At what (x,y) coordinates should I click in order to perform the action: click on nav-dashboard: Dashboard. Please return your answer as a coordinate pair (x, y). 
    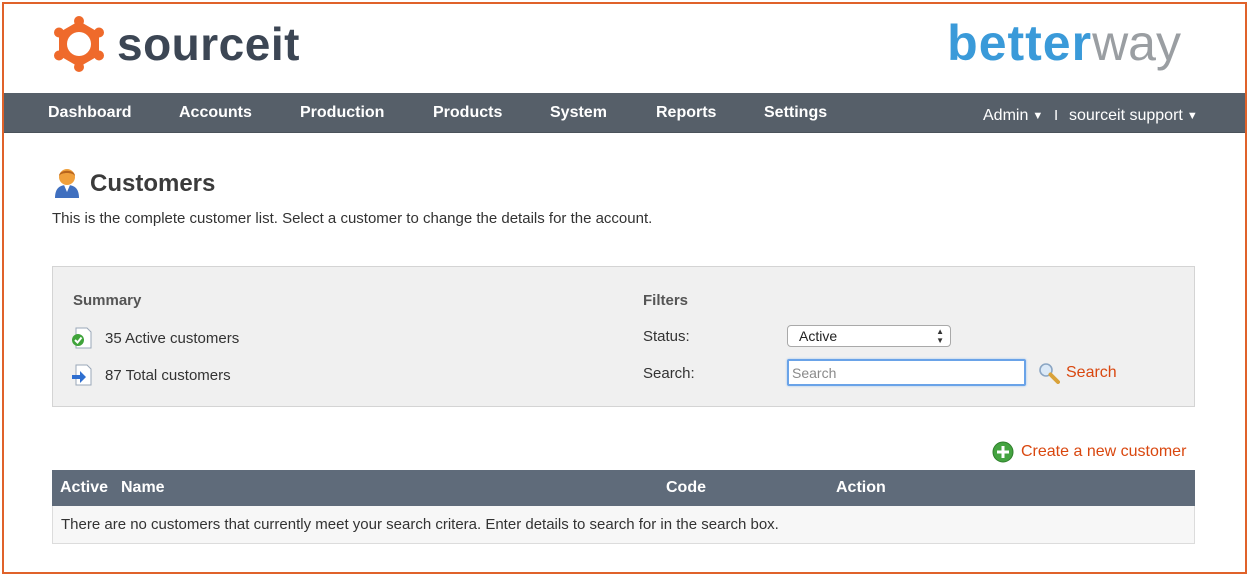
    Looking at the image, I should click on (90, 113).